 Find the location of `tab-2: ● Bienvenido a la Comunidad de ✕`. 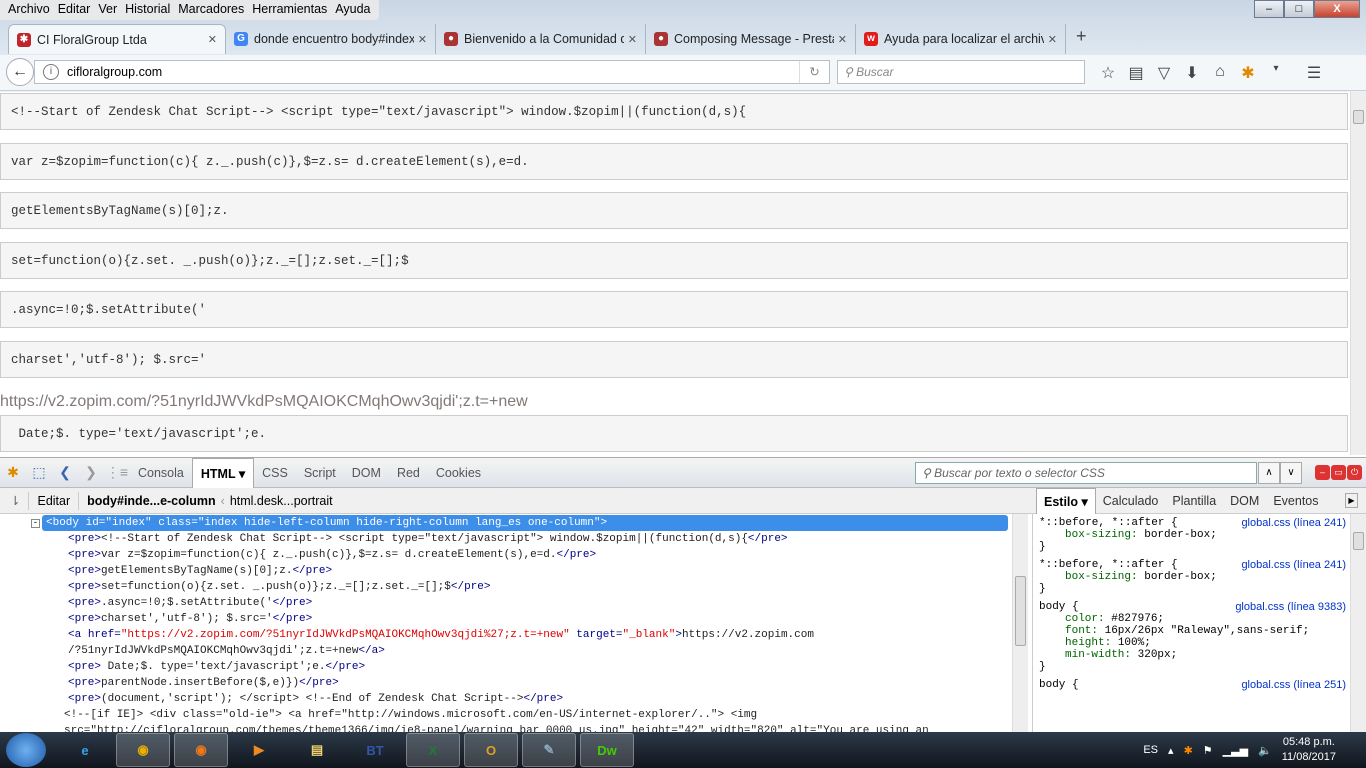

tab-2: ● Bienvenido a la Comunidad de ✕ is located at coordinates (541, 39).